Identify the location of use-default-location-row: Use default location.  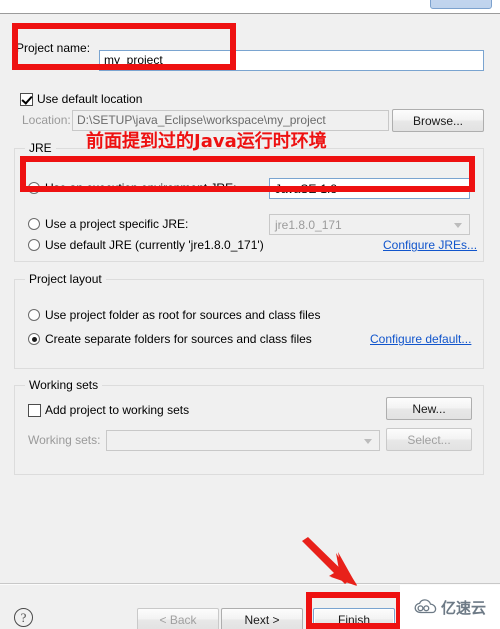
(81, 99).